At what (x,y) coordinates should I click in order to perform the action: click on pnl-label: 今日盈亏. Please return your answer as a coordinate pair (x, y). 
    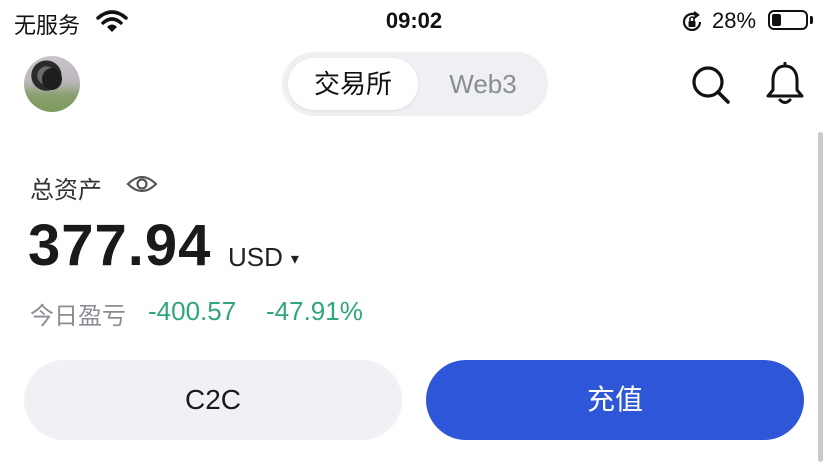
    Looking at the image, I should click on (78, 316).